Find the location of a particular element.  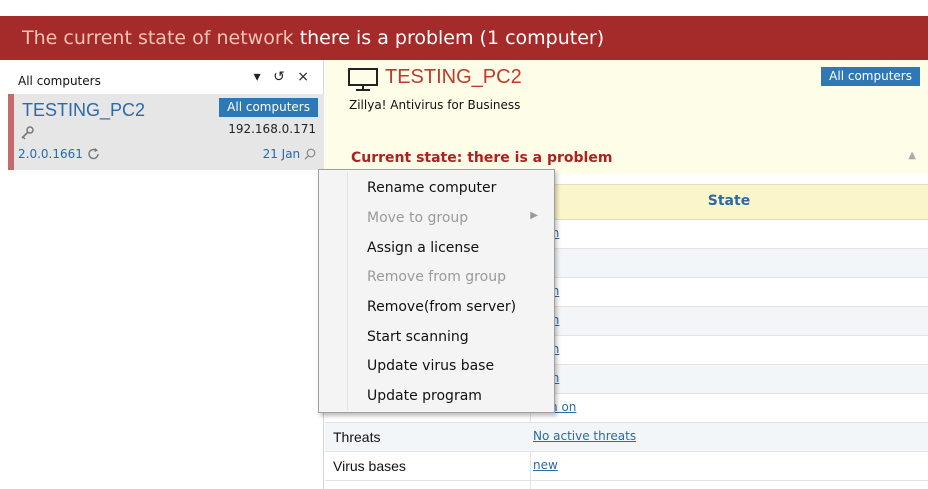

menu-item-move-to-group: Move to group is located at coordinates (417, 218).